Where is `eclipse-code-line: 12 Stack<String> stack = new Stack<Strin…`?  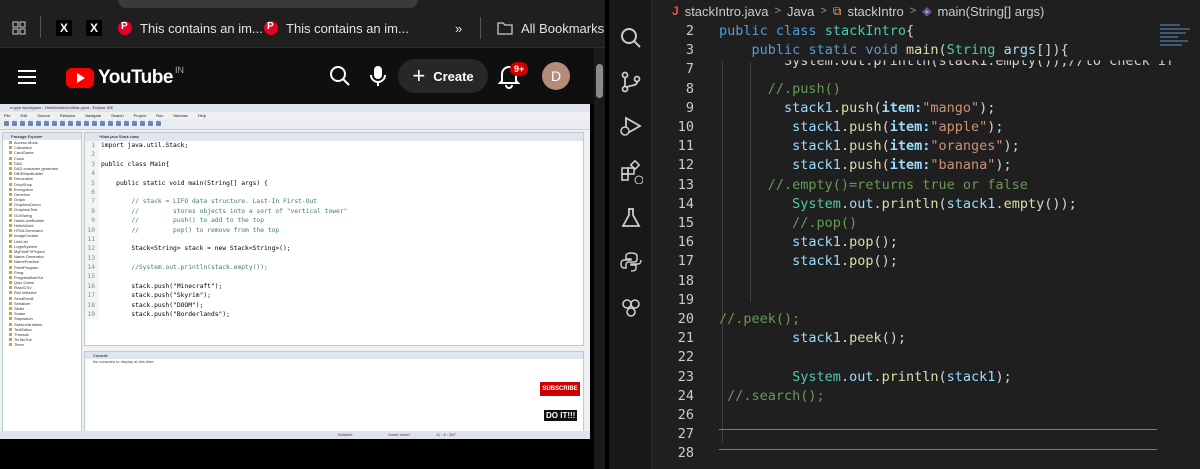 eclipse-code-line: 12 Stack<String> stack = new Stack<Strin… is located at coordinates (334, 249).